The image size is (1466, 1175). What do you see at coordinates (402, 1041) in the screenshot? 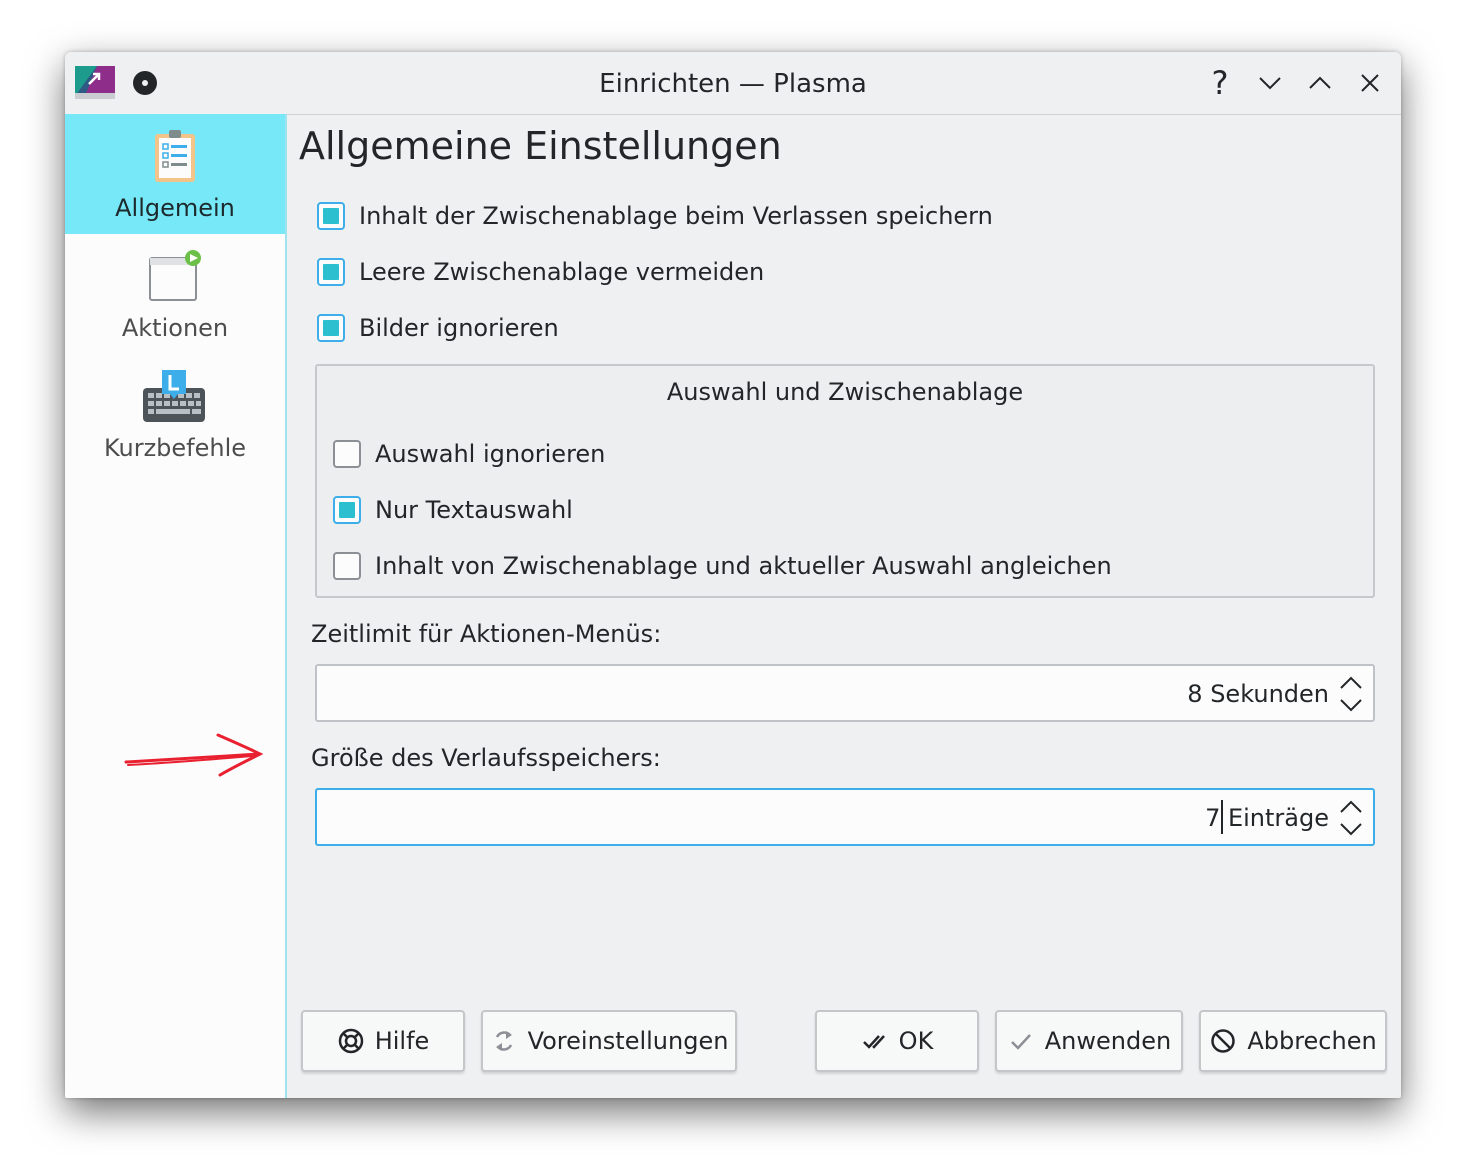
I see `help-button-label: Hilfe` at bounding box center [402, 1041].